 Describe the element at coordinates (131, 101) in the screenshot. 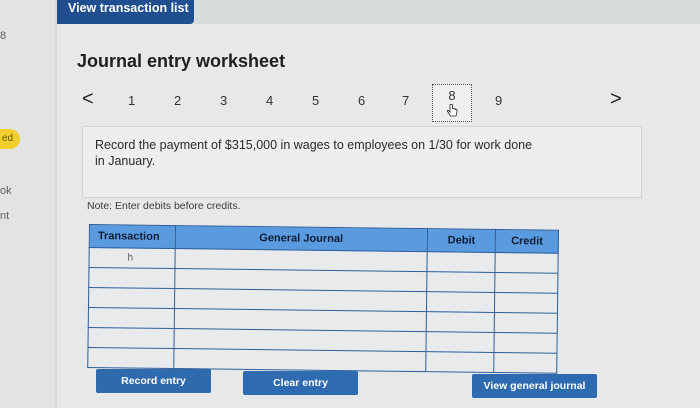

I see `page-link-1: 1` at that location.